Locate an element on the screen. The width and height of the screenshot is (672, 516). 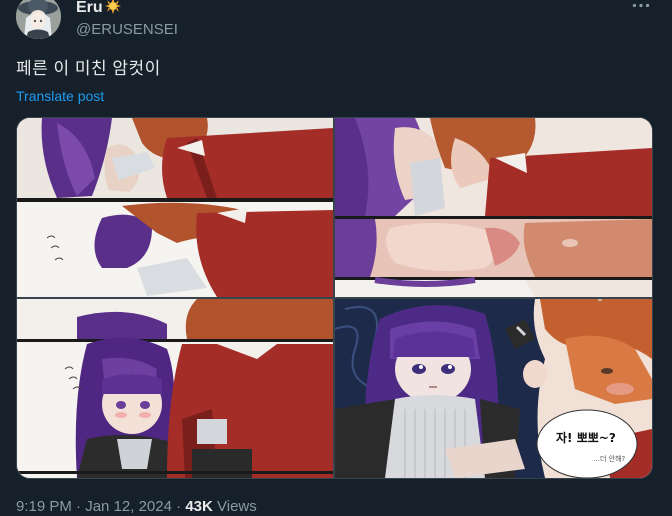
avatar-image is located at coordinates (38, 19).